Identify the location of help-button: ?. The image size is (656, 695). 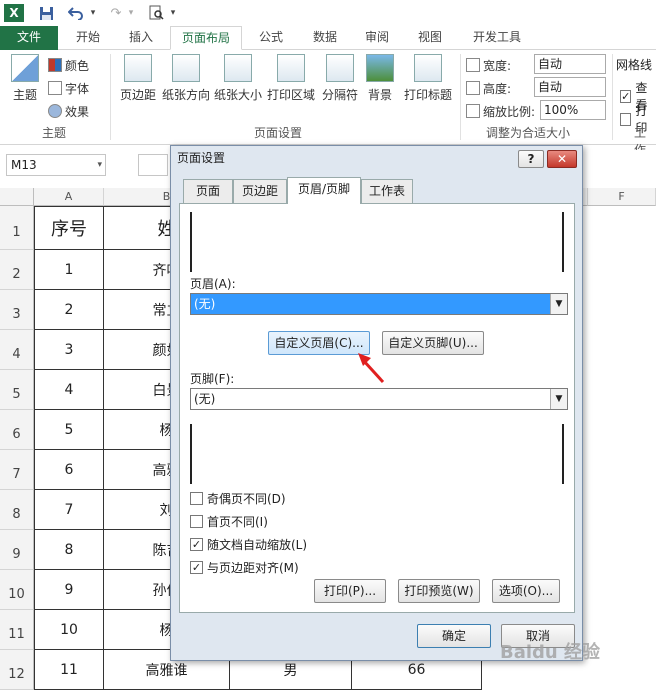
(531, 159).